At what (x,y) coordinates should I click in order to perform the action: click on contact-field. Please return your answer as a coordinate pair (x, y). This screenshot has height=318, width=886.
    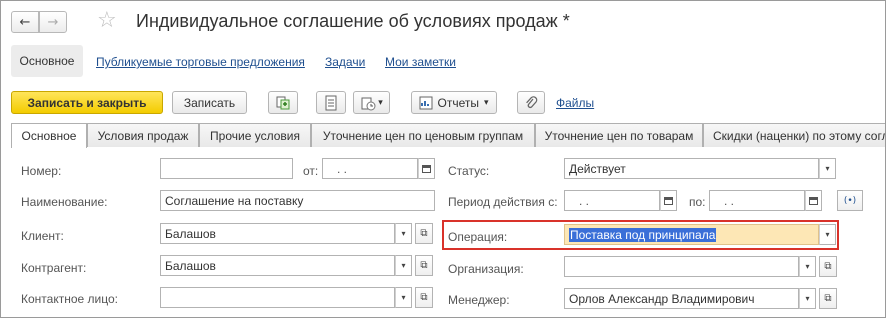
    Looking at the image, I should click on (277, 297).